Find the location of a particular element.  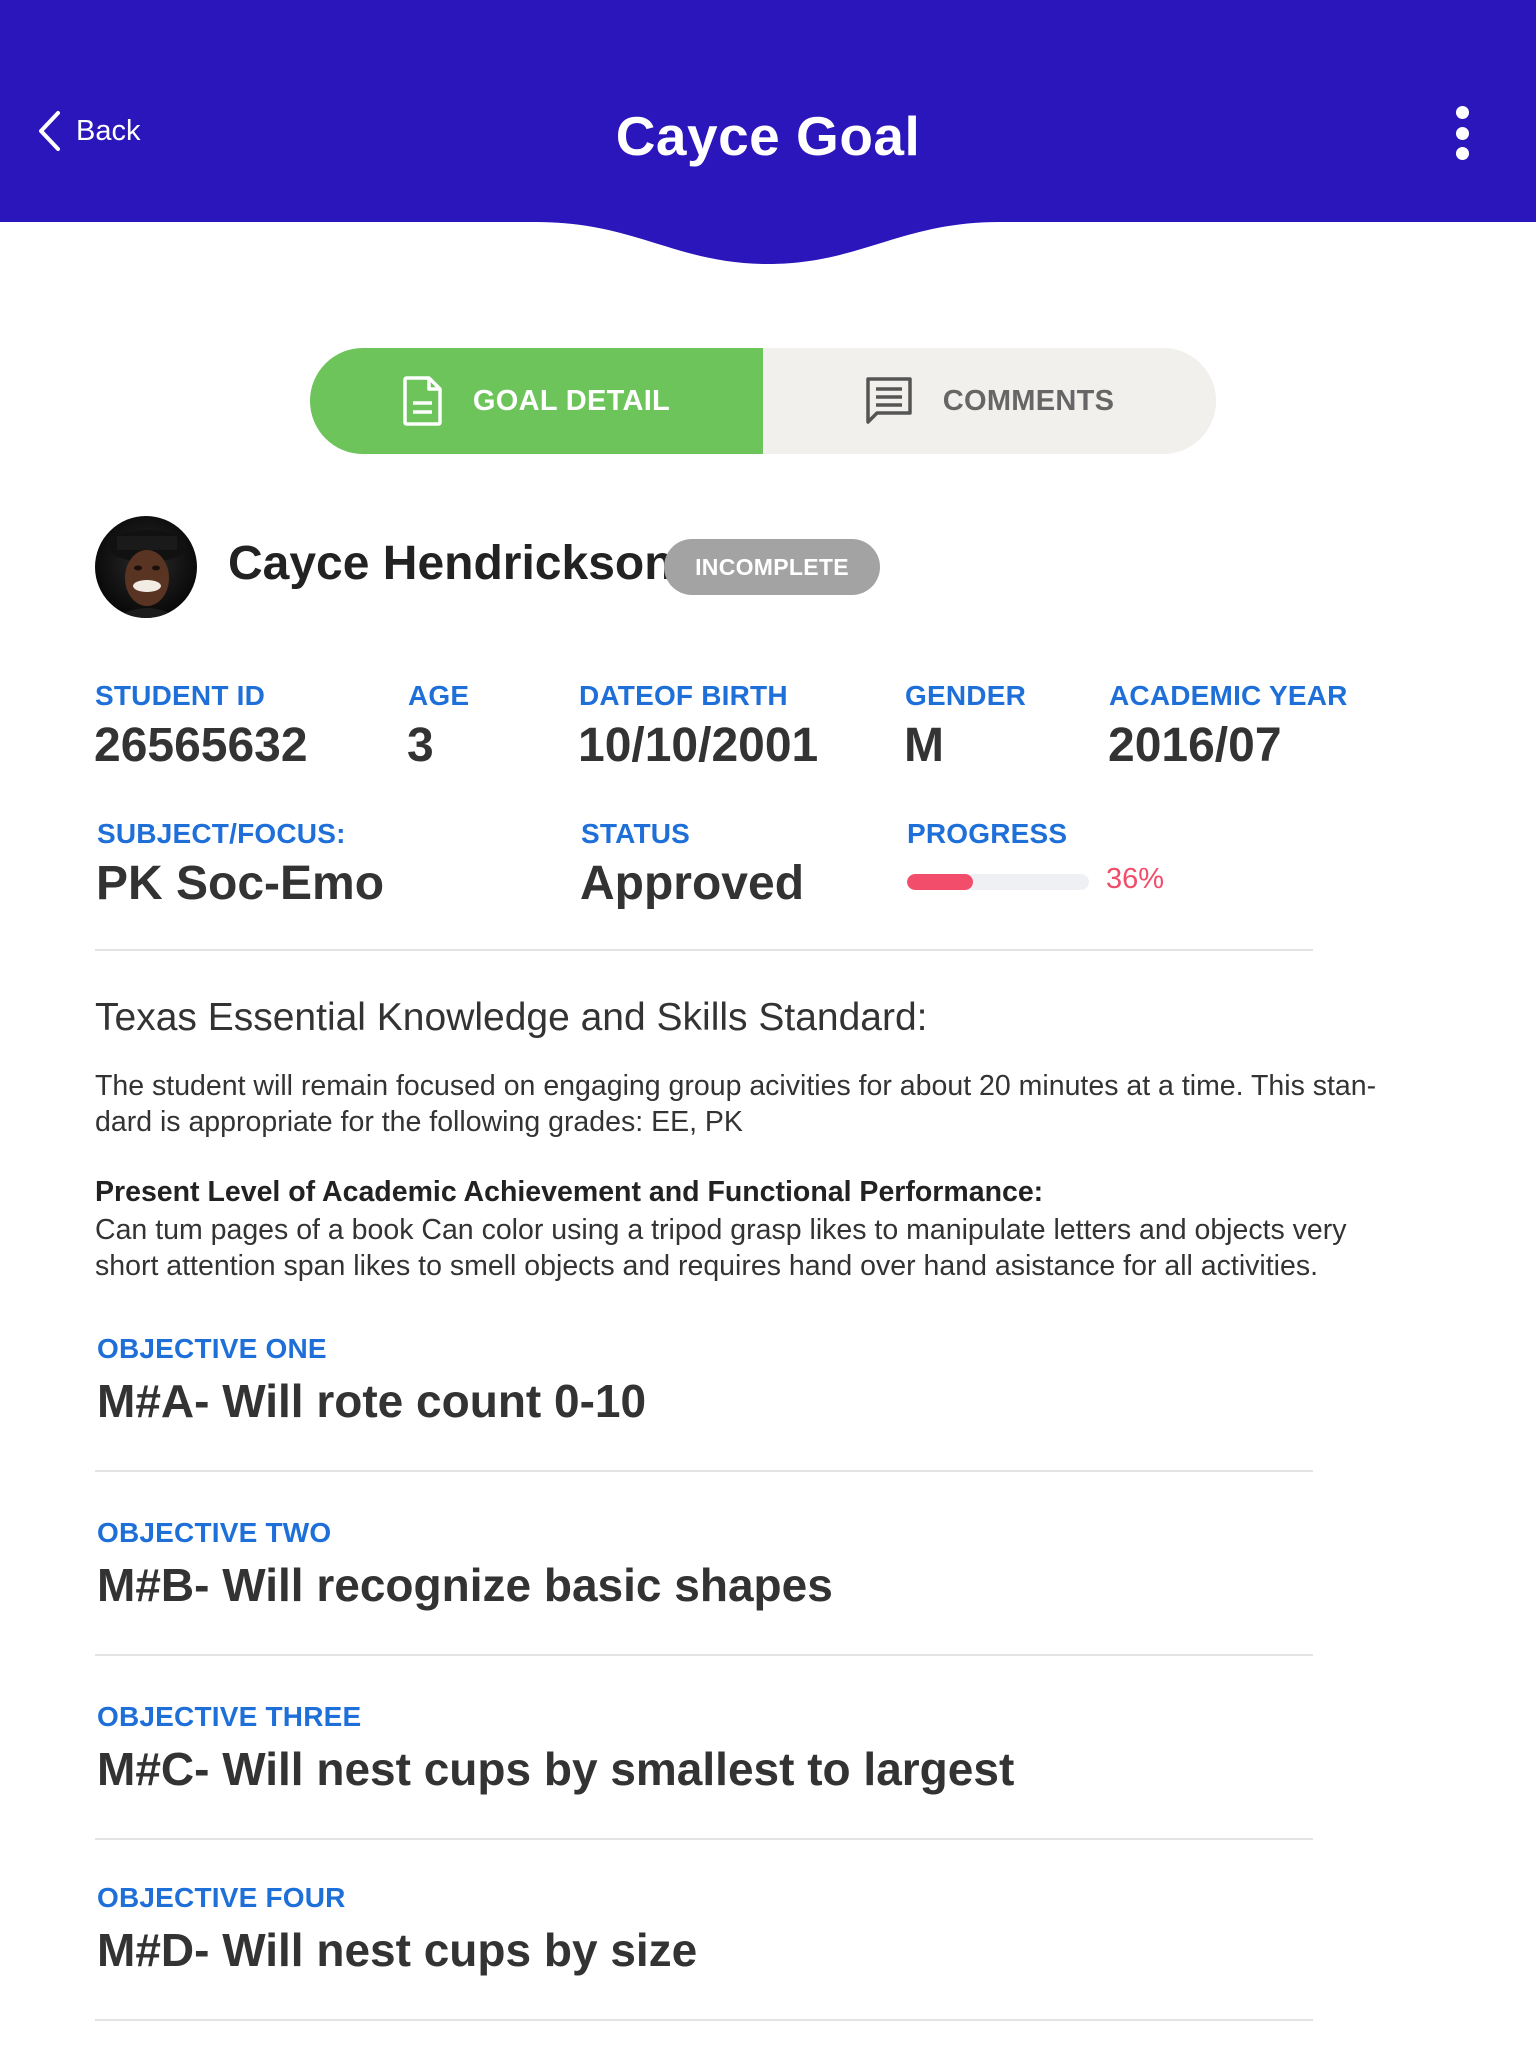

status-badge: INCOMPLETE is located at coordinates (772, 567).